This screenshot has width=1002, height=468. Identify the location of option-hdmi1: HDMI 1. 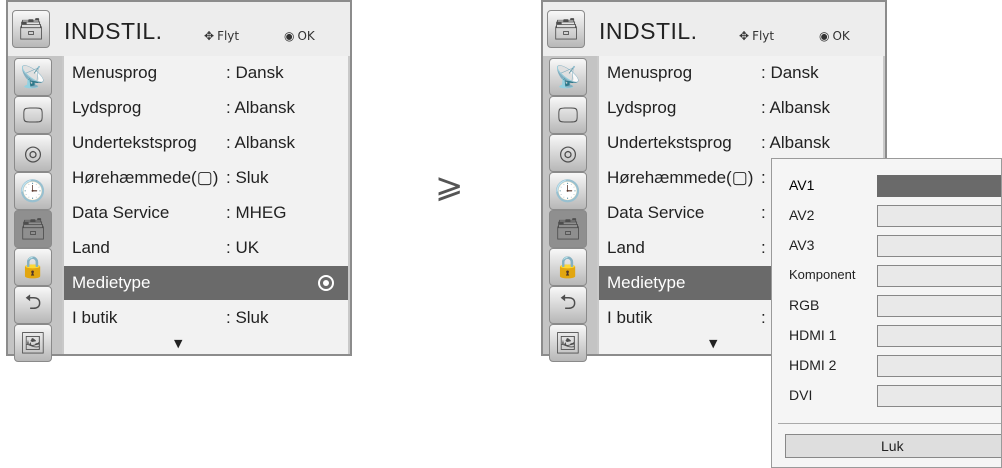
(886, 336).